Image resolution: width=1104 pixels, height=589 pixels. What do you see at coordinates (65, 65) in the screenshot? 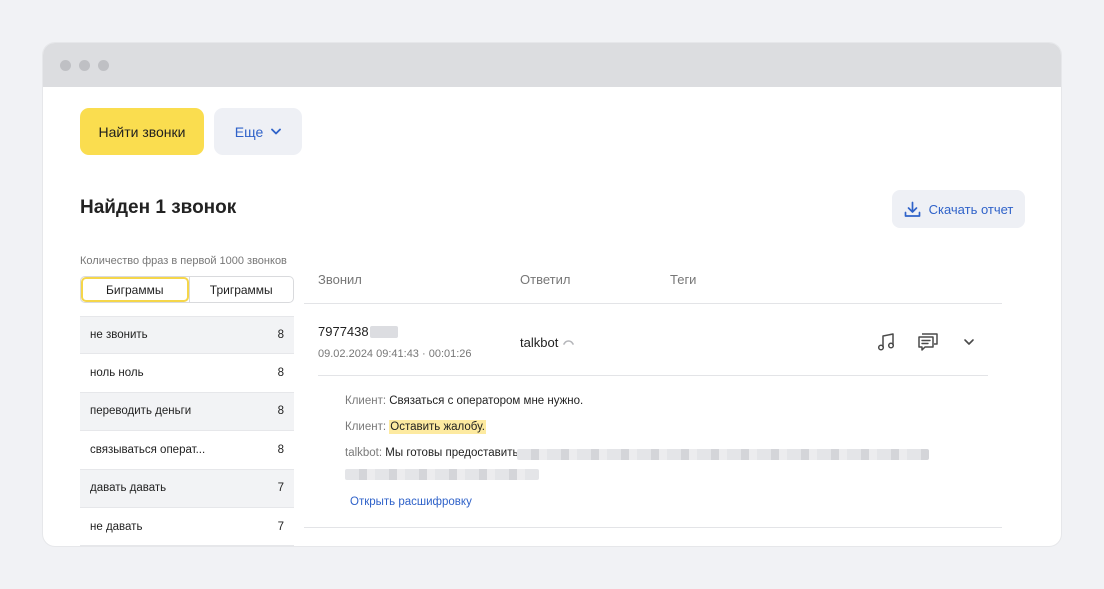
I see `window-dot-close` at bounding box center [65, 65].